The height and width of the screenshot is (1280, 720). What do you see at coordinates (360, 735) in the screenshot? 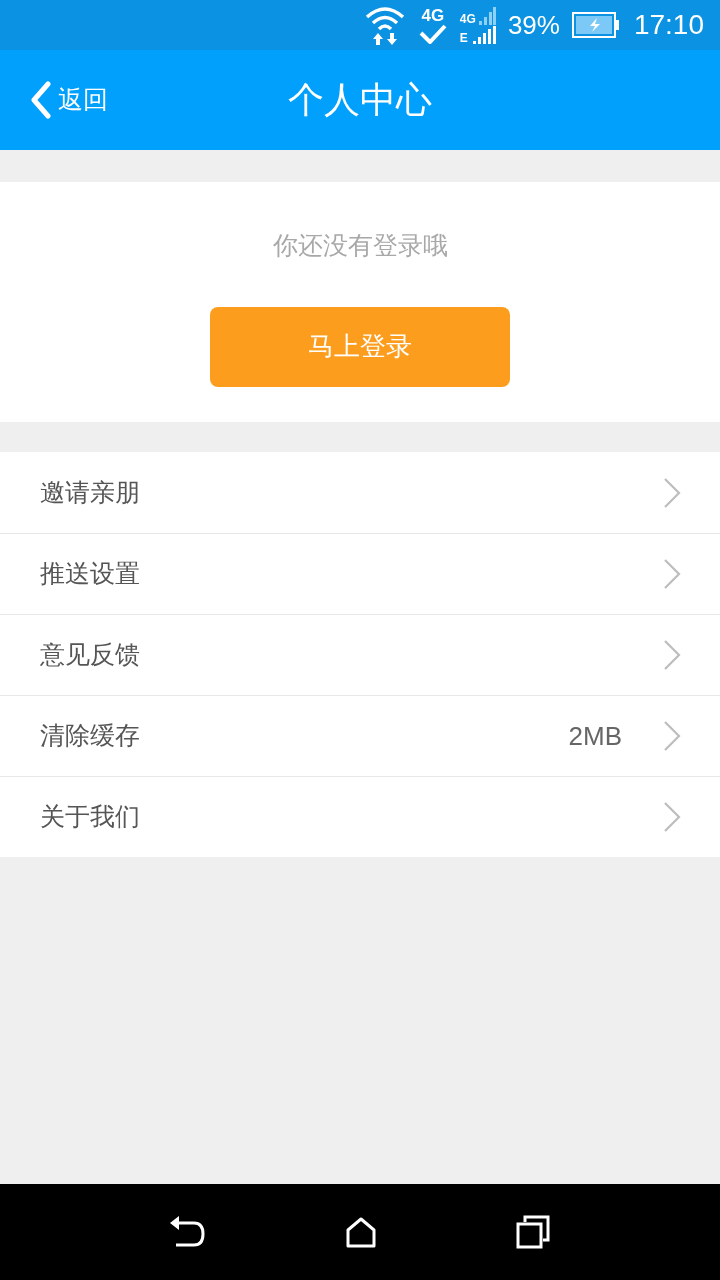
I see `menu-item: 清除缓存 2MB` at bounding box center [360, 735].